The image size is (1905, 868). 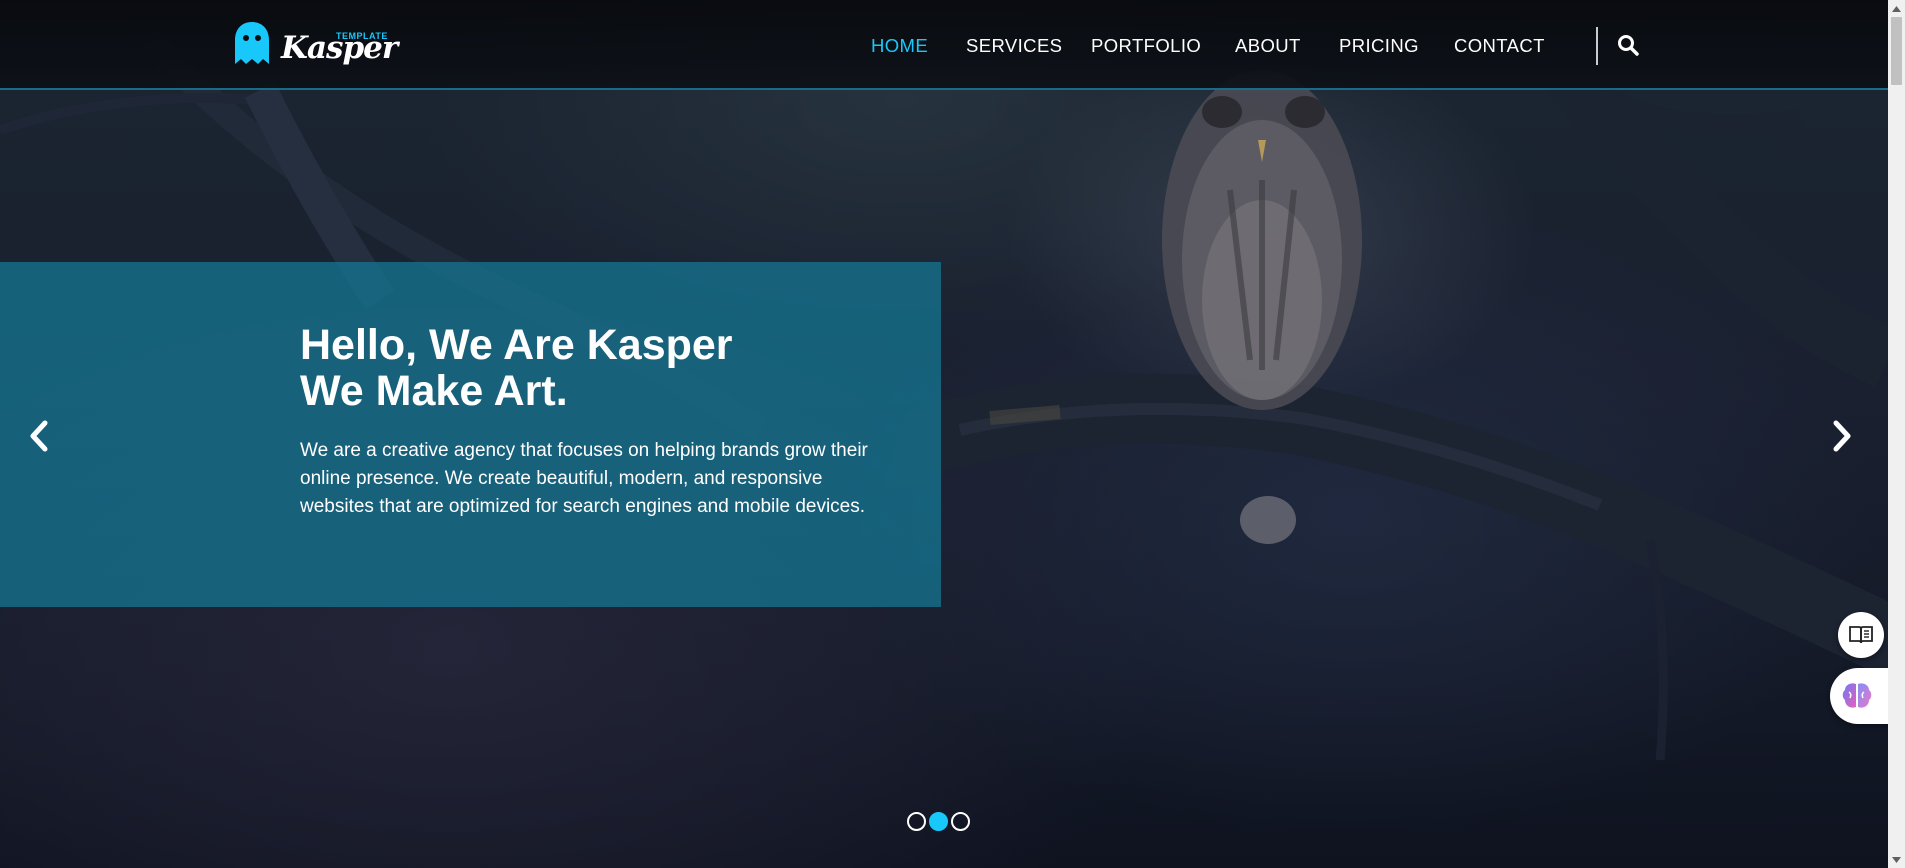 I want to click on search-button, so click(x=1629, y=46).